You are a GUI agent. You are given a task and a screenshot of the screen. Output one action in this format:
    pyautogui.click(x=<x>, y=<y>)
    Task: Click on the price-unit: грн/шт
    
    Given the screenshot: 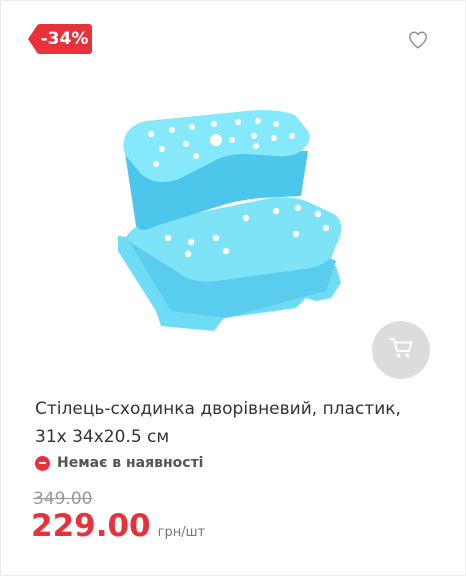 What is the action you would take?
    pyautogui.click(x=181, y=532)
    